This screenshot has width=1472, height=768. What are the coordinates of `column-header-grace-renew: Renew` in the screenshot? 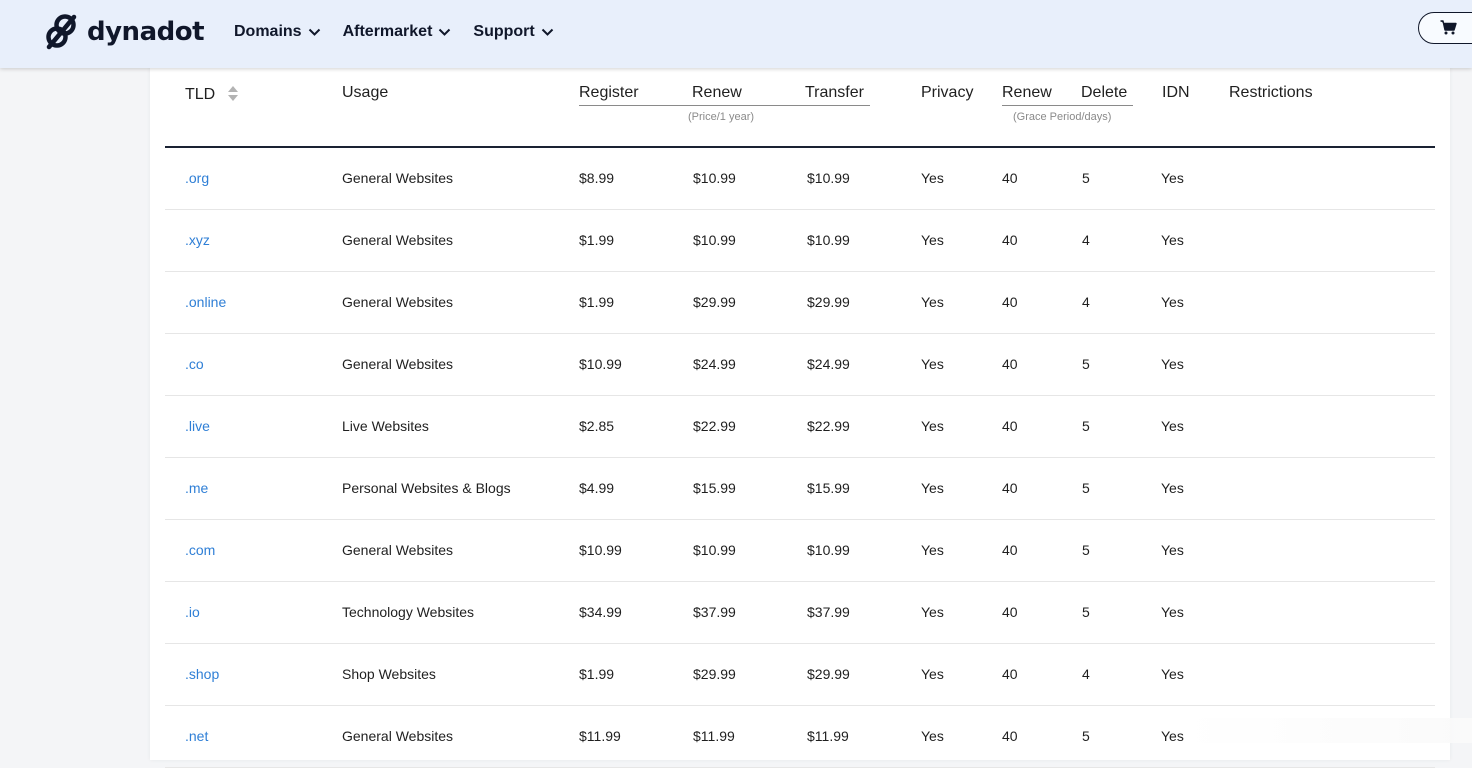 It's located at (1027, 92).